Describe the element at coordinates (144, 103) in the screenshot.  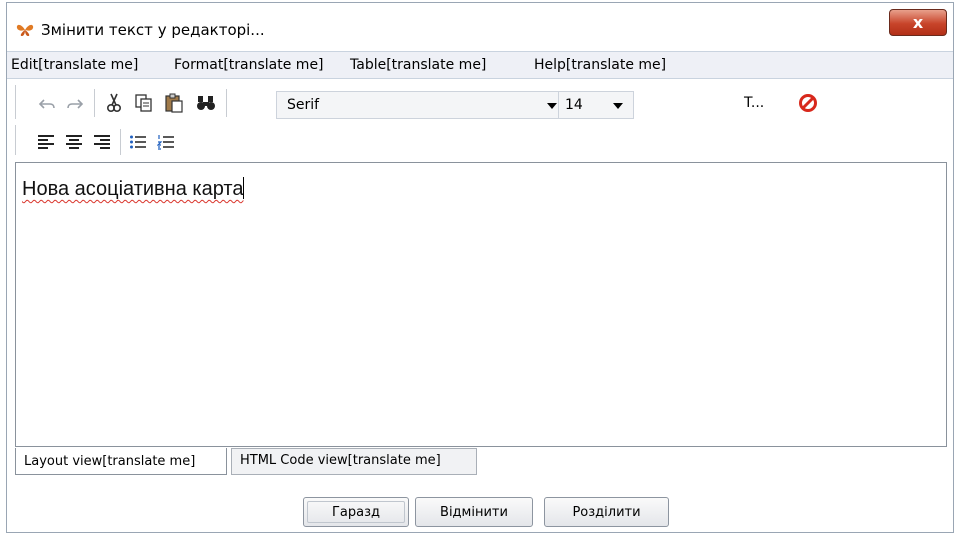
I see `copy-icon` at that location.